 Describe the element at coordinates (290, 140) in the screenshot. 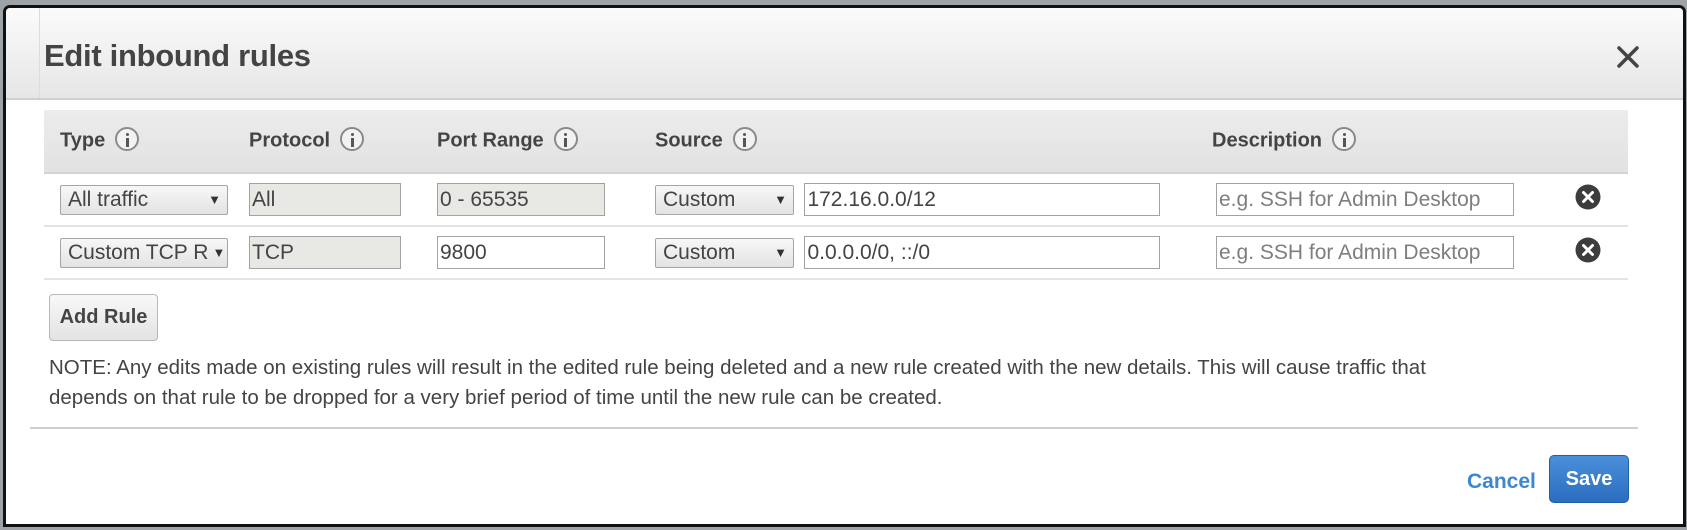

I see `column-header-label: Protocol` at that location.